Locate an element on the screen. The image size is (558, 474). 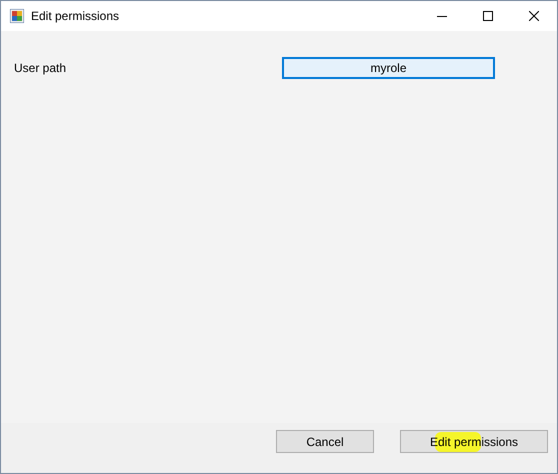
close-icon is located at coordinates (534, 16).